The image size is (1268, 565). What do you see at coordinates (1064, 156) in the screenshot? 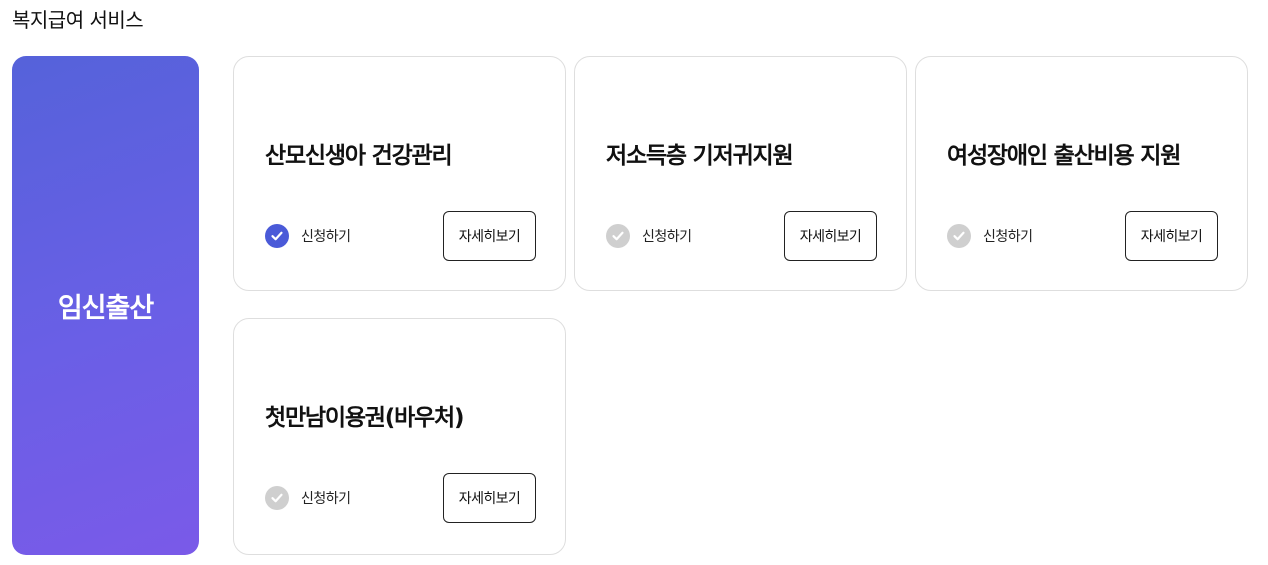
I see `service-title: 여성장애인 출산비용 지원` at bounding box center [1064, 156].